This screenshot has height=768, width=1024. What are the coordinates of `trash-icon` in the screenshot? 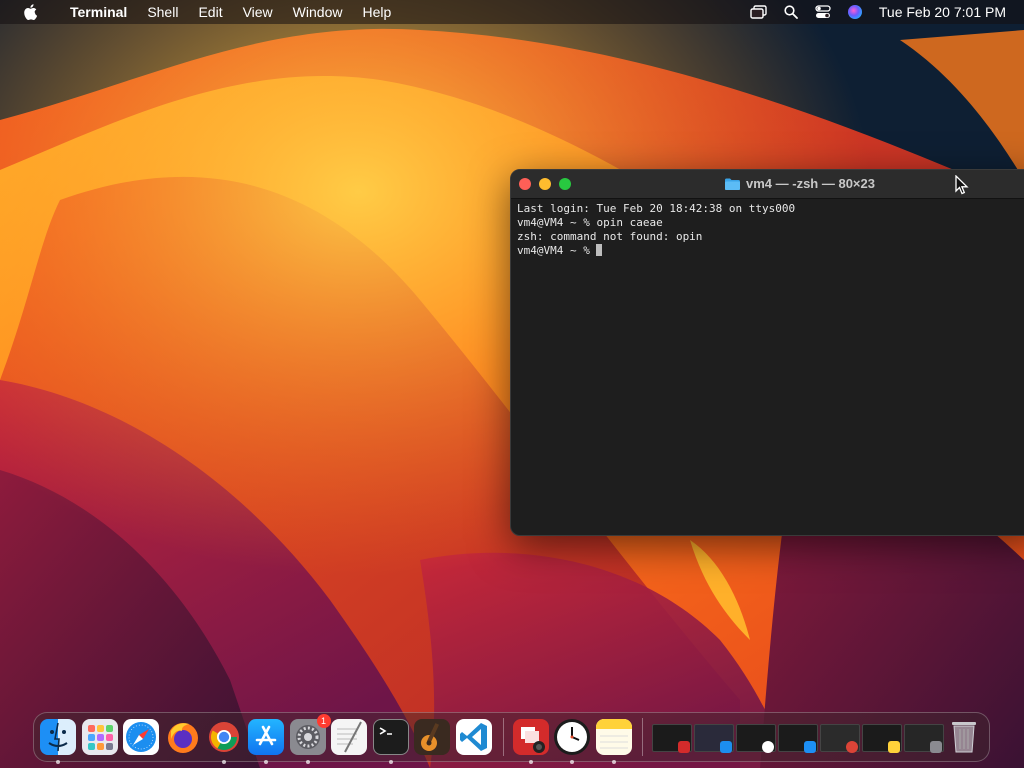 It's located at (964, 737).